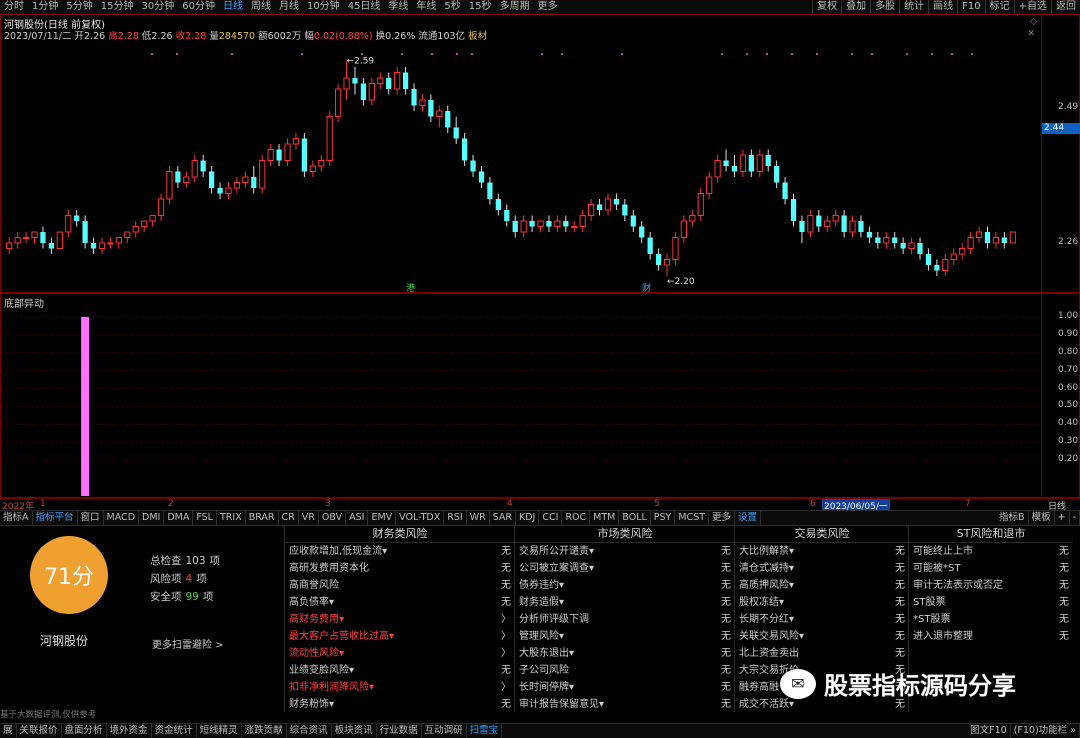 The image size is (1080, 738). I want to click on event-marker-1: 港, so click(410, 287).